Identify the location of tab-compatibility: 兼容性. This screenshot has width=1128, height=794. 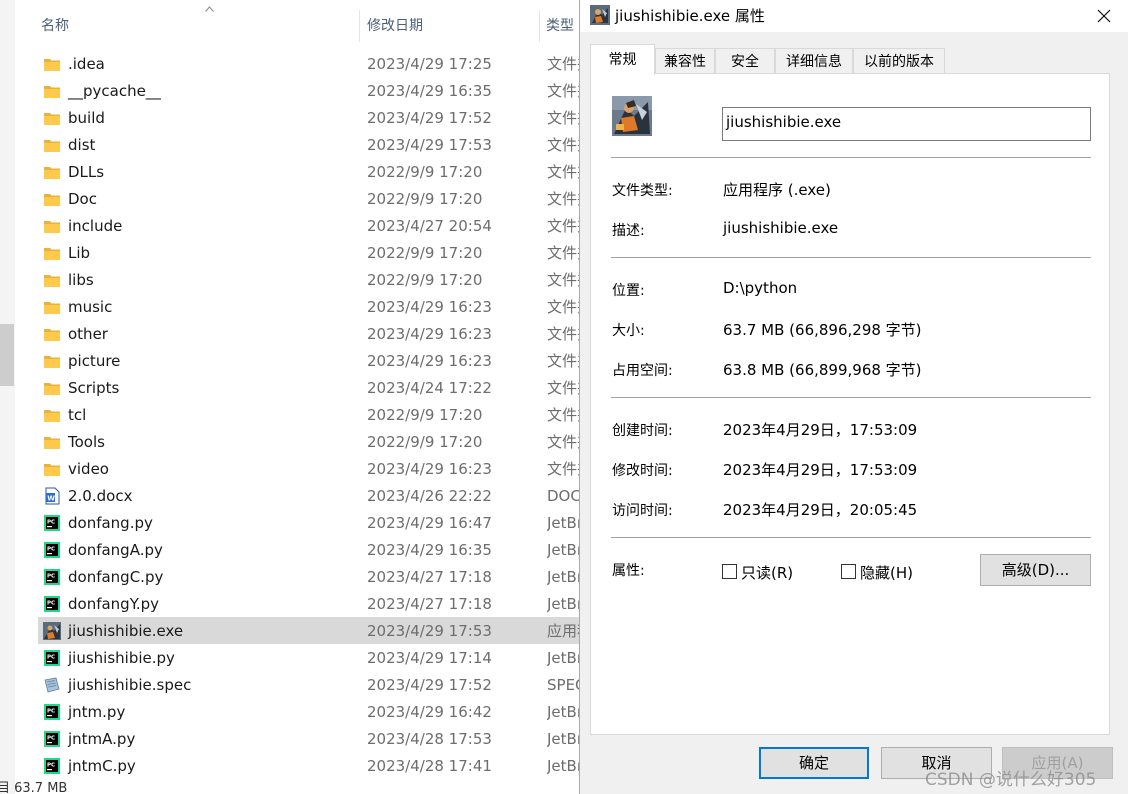
(685, 61).